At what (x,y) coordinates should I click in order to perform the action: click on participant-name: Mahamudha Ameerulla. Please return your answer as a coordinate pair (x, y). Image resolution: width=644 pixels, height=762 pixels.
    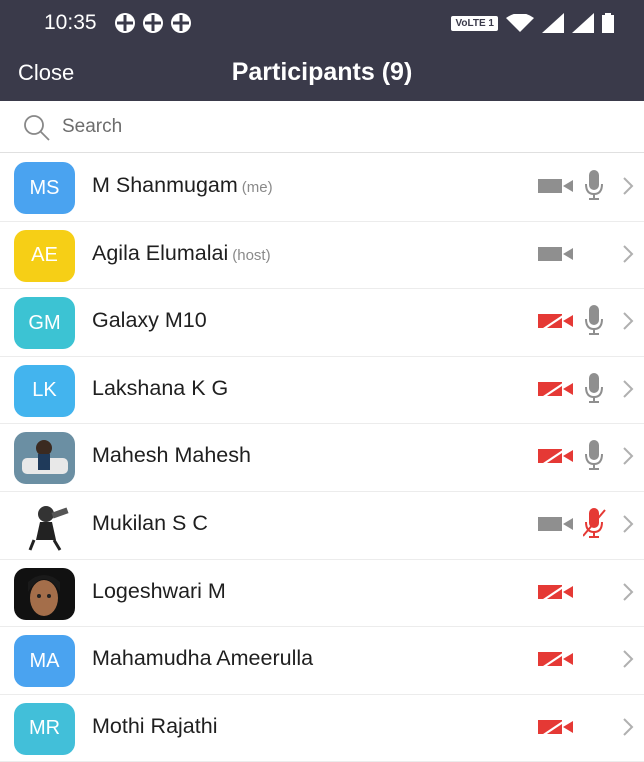
    Looking at the image, I should click on (203, 658).